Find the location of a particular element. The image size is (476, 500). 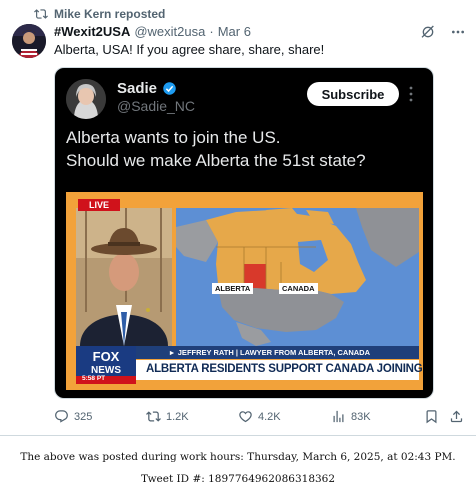

embedded-more-icon is located at coordinates (411, 94).